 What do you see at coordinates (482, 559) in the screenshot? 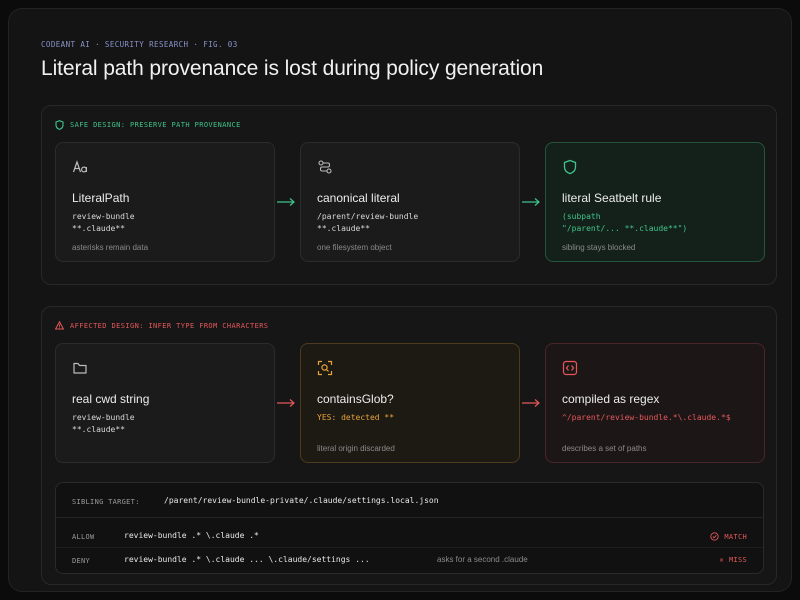
I see `rule-note: asks for a second .claude` at bounding box center [482, 559].